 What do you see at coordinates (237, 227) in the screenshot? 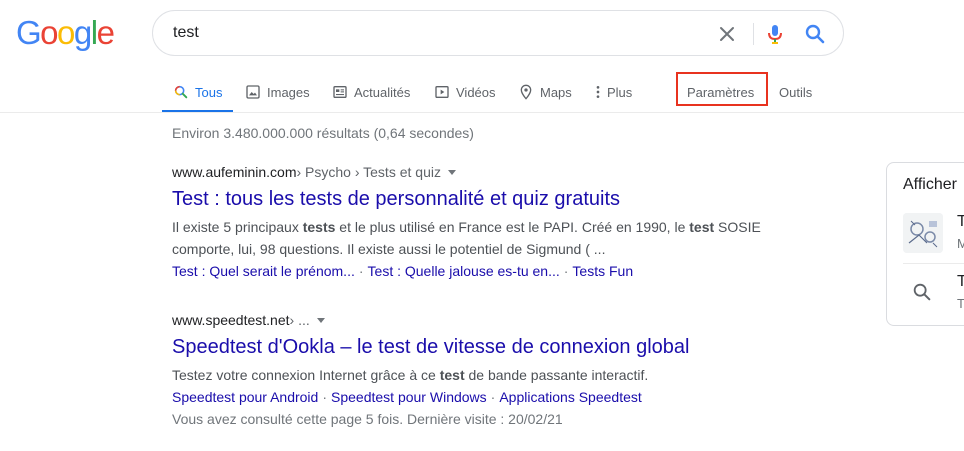
I see `snippet-text: Il existe 5 principaux` at bounding box center [237, 227].